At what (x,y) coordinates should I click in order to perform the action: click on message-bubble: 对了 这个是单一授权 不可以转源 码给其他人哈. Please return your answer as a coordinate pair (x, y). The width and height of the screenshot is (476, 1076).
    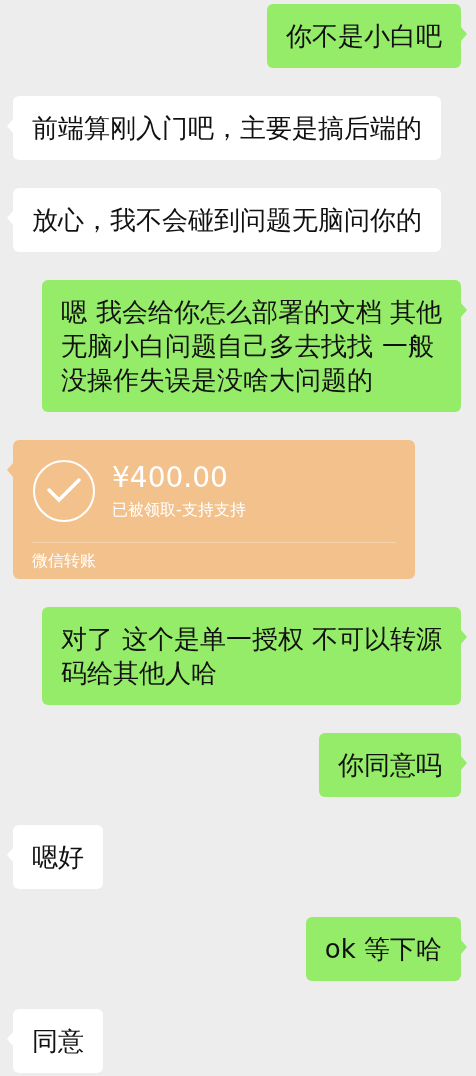
    Looking at the image, I should click on (251, 656).